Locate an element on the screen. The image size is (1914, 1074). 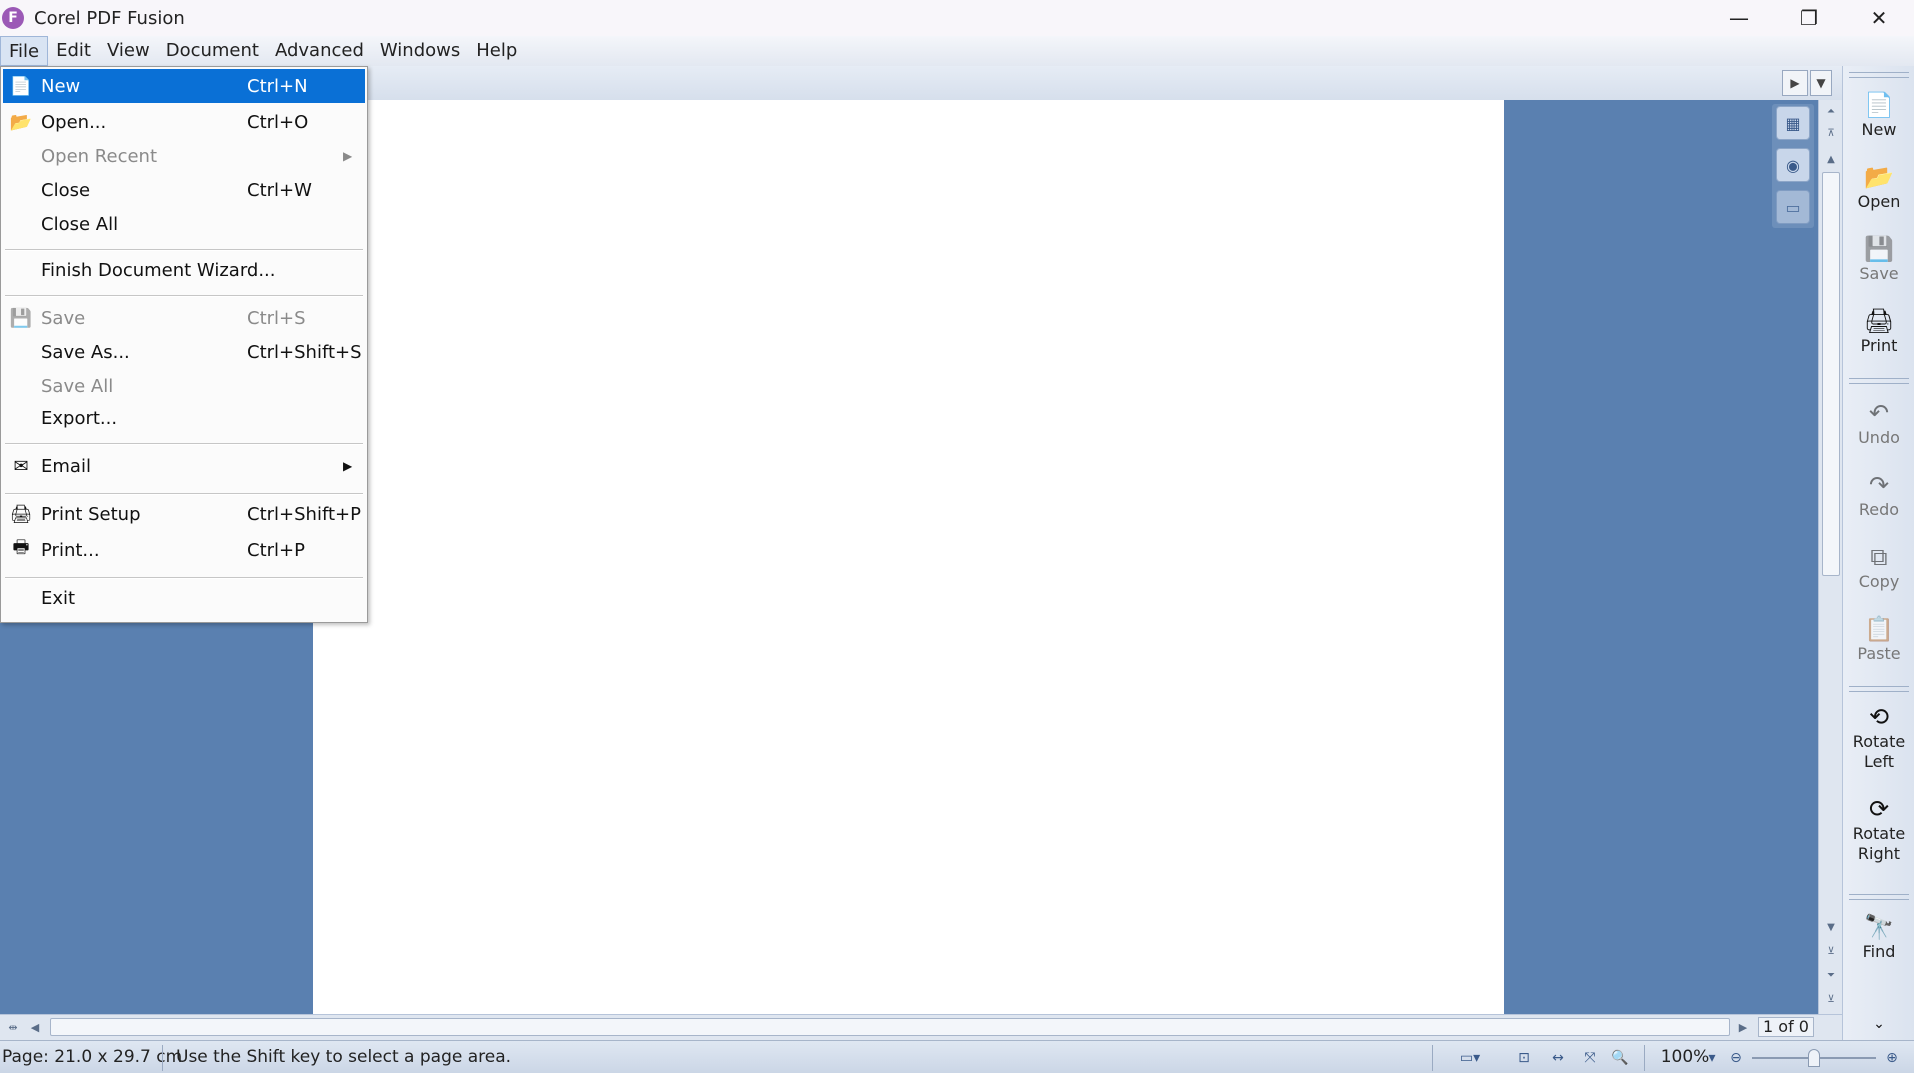
chevron-down-icon: ▼ is located at coordinates (1821, 83).